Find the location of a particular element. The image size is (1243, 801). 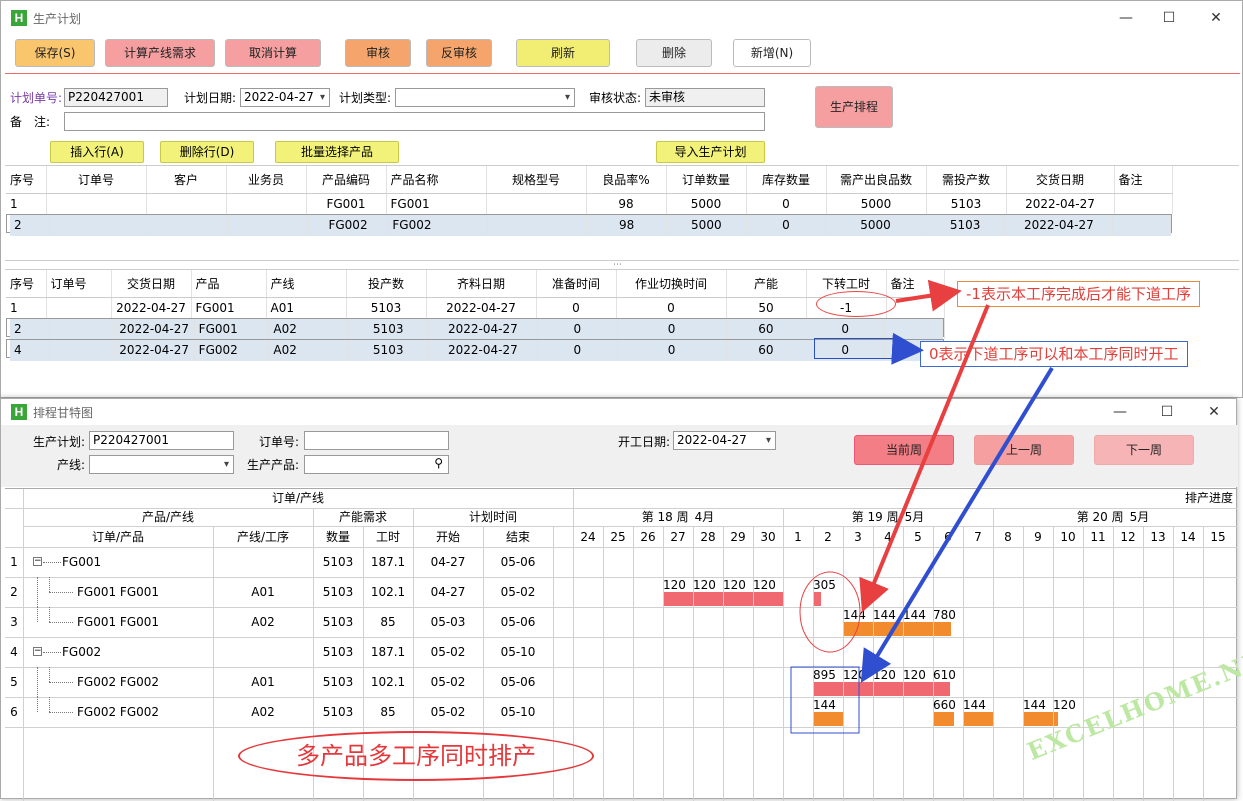

collapse-icon: − is located at coordinates (37, 651).